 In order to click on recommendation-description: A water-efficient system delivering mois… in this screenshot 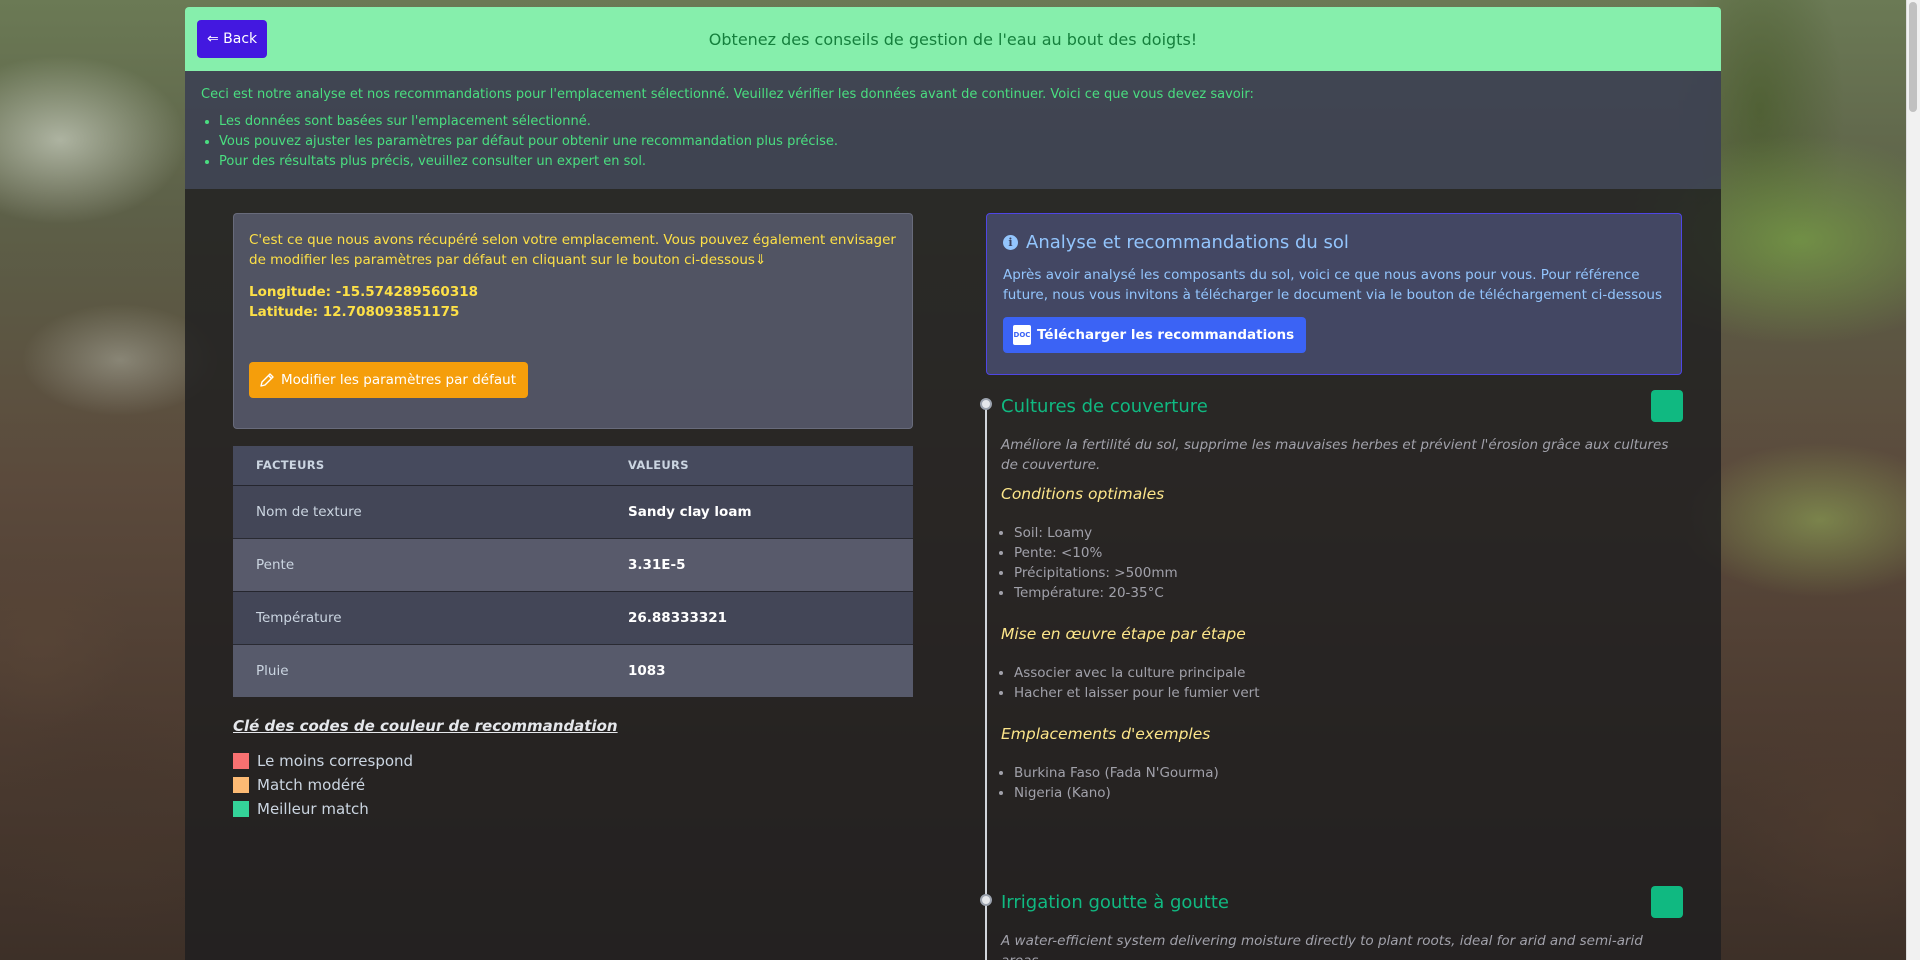, I will do `click(1322, 946)`.